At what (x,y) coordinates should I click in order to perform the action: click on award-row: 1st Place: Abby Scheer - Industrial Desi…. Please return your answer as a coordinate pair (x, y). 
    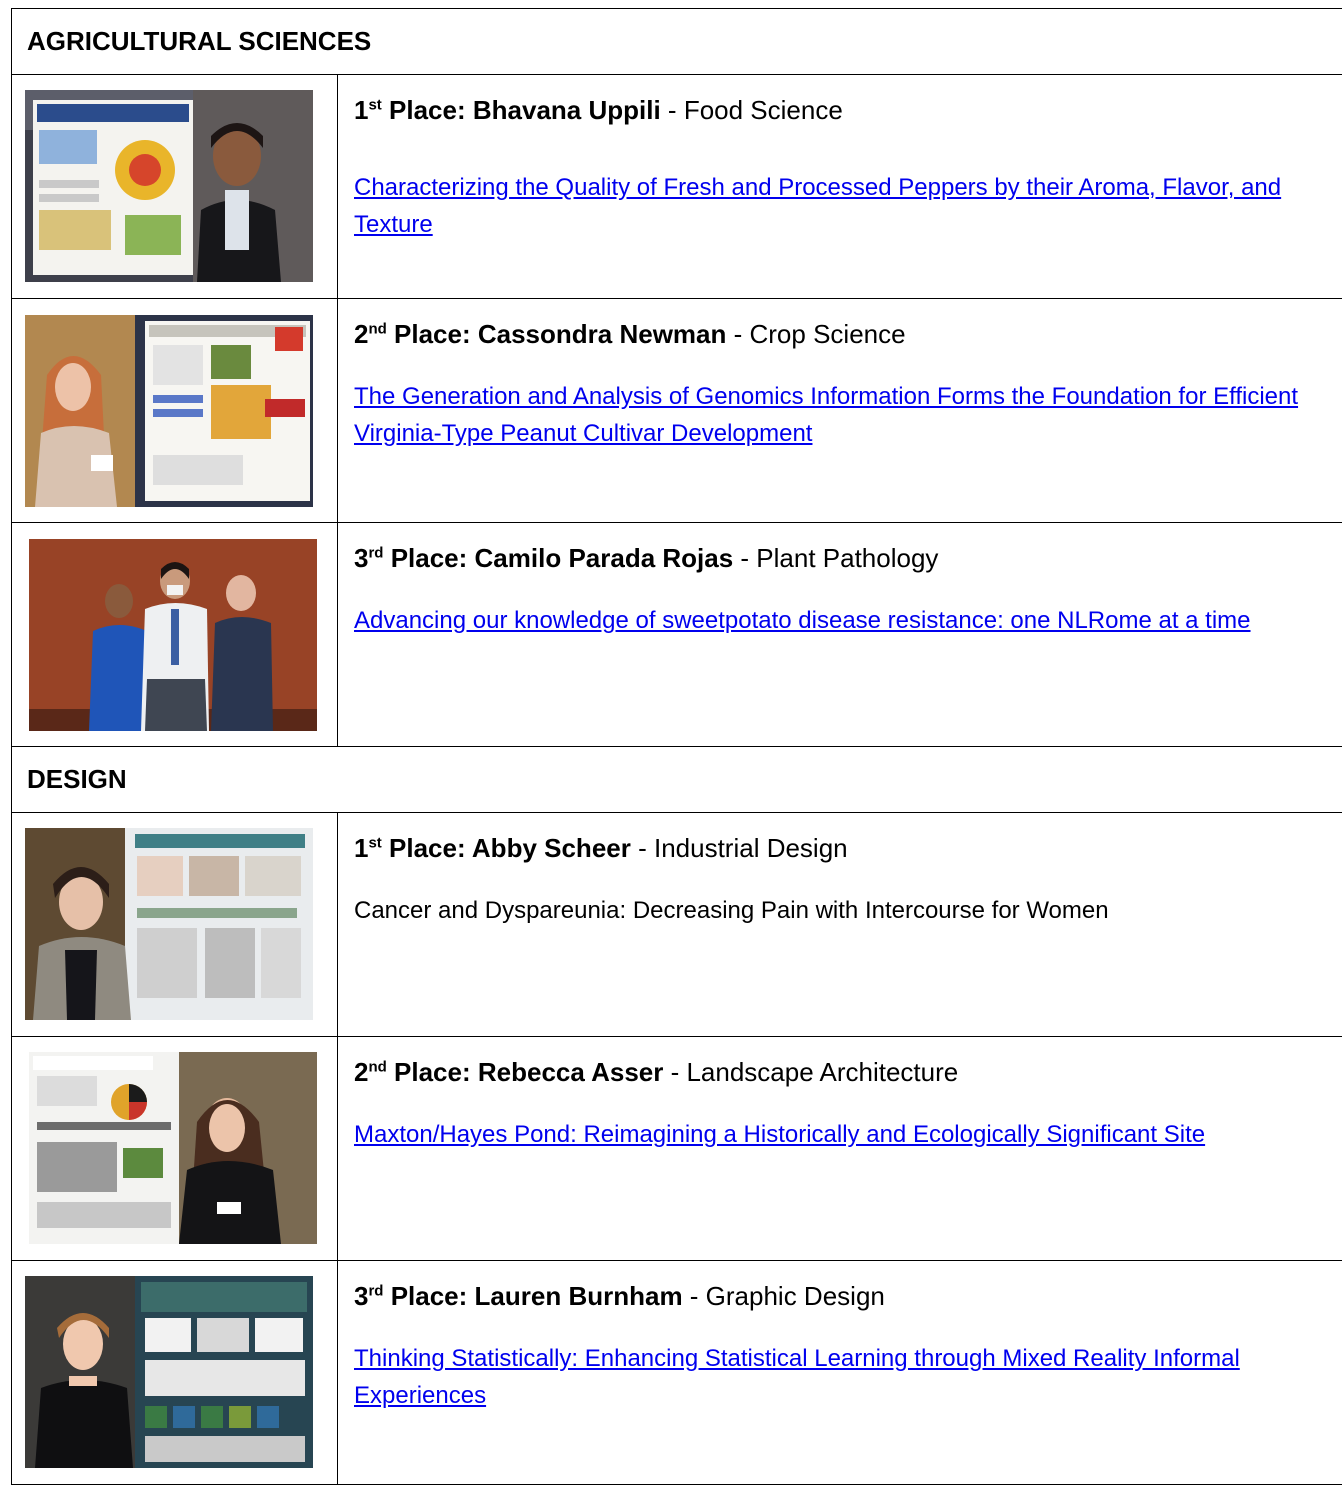
    Looking at the image, I should click on (676, 924).